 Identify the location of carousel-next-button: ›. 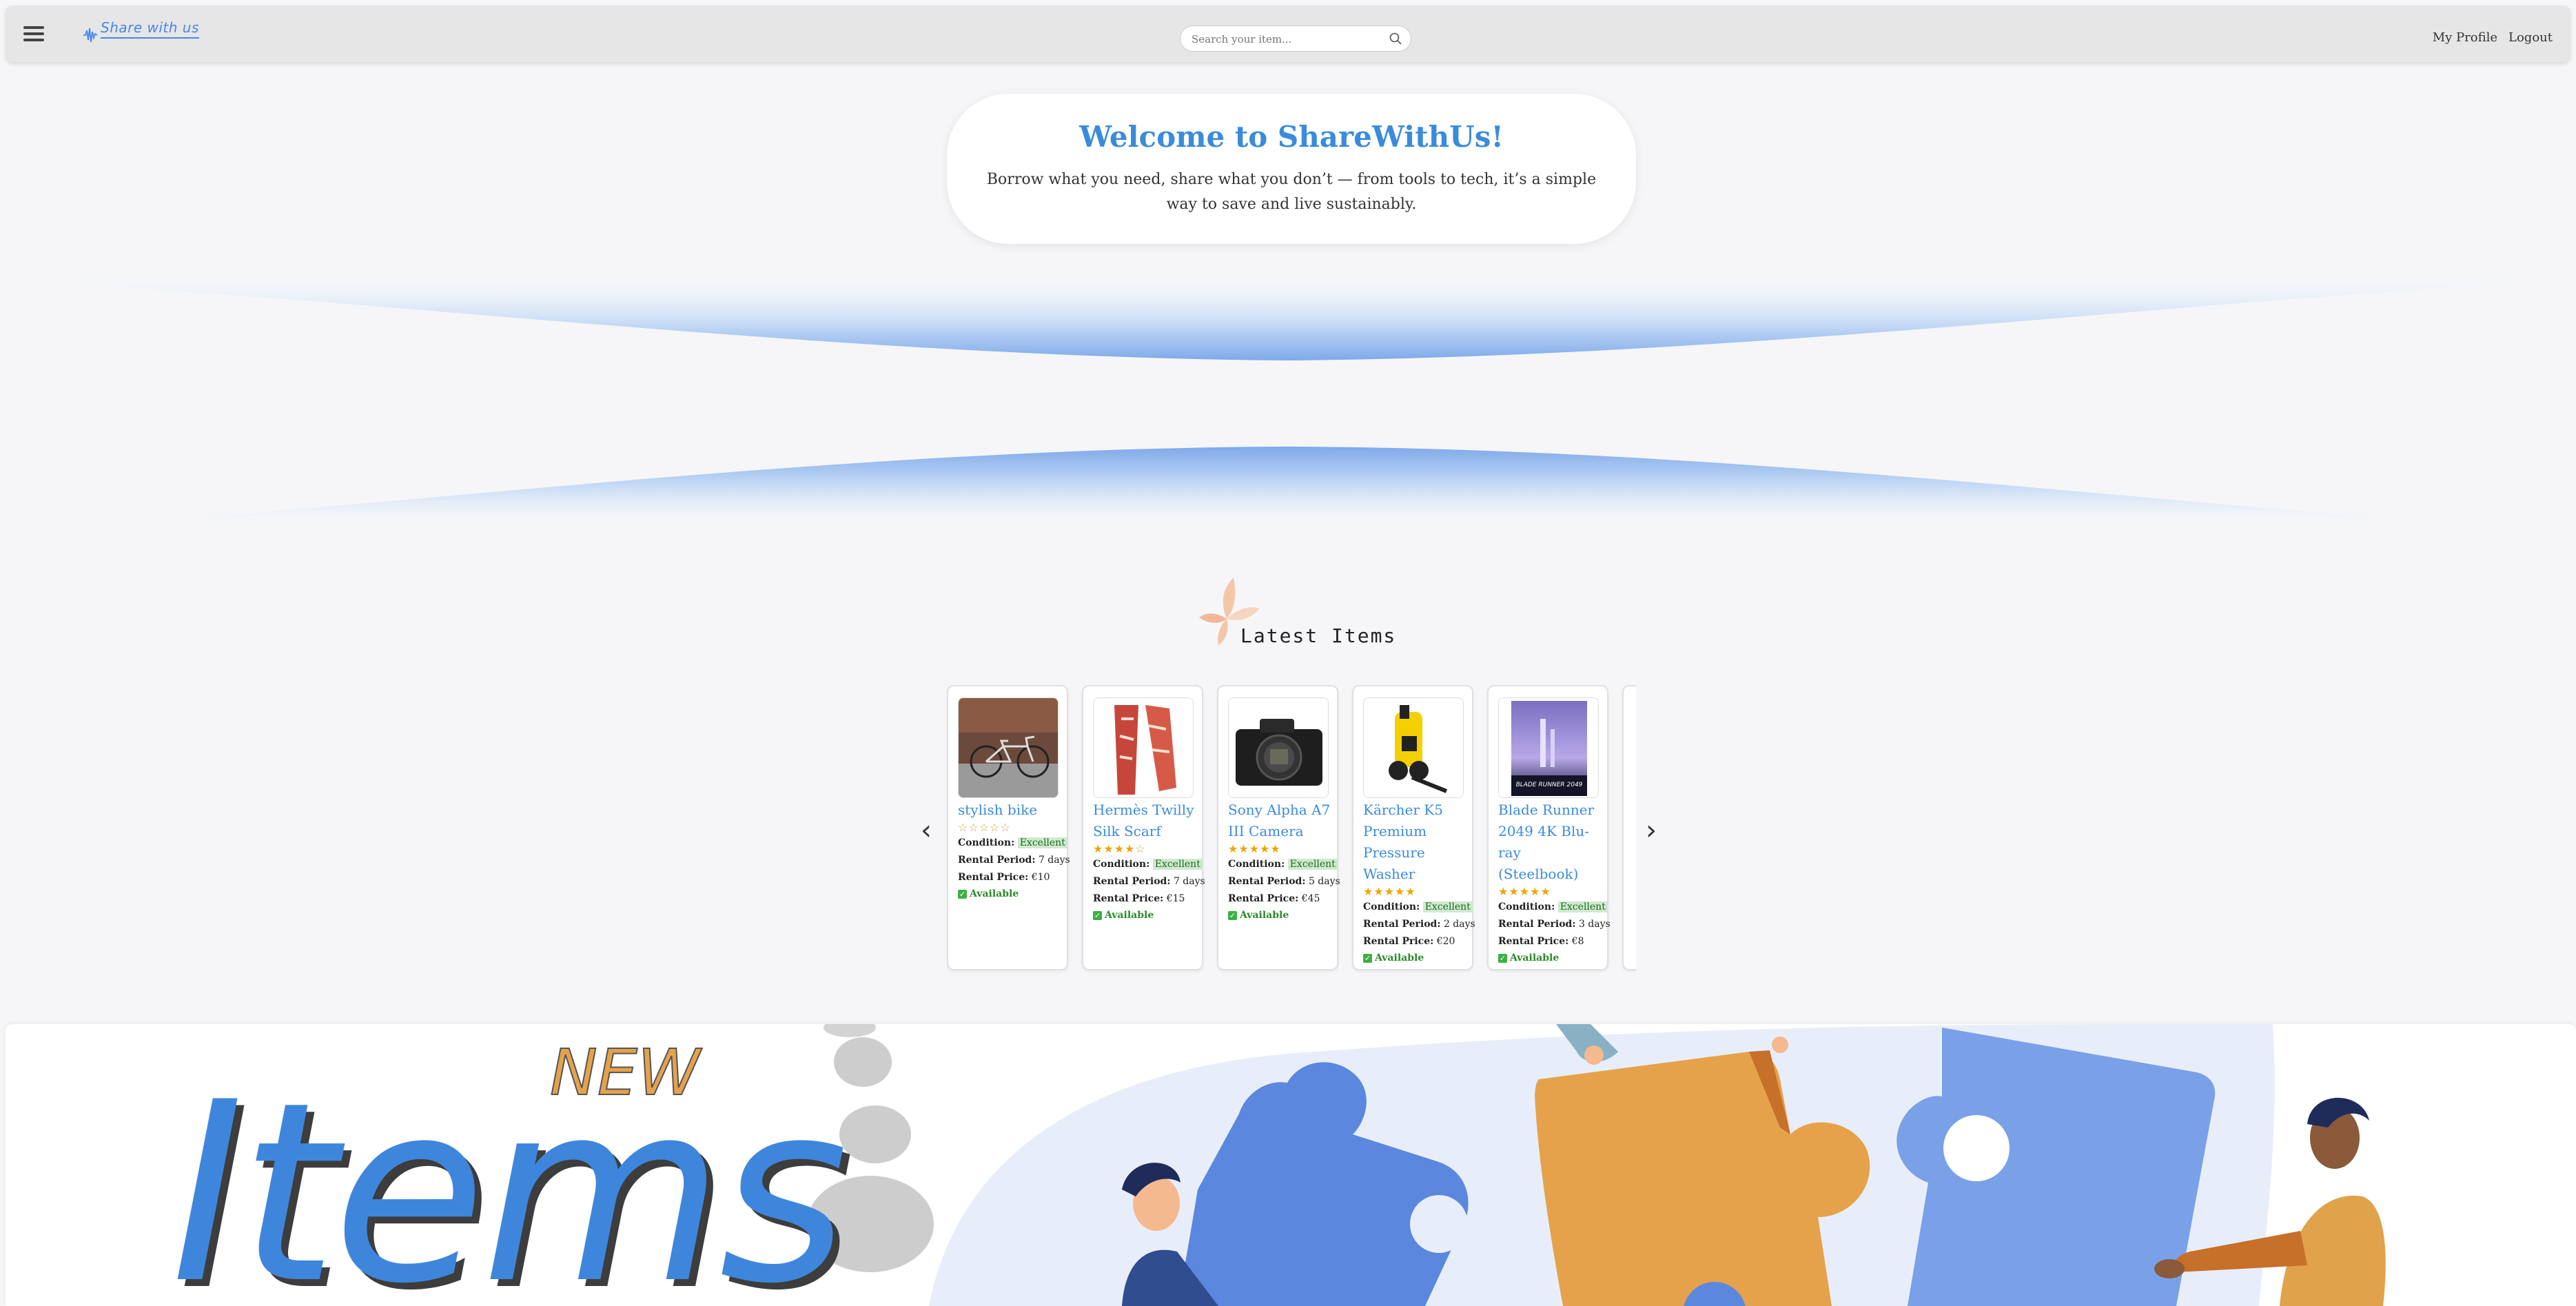
(1651, 831).